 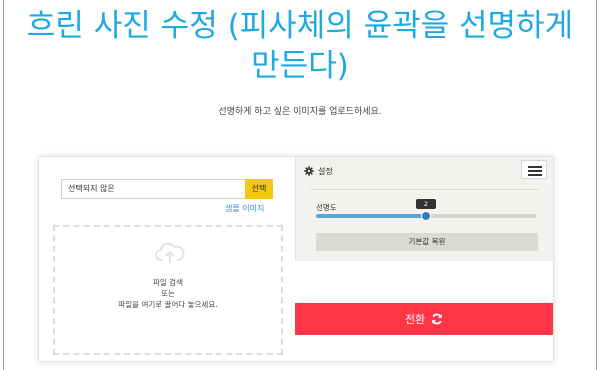 I want to click on drop-zone: 파일 검색 또는 파일을 여기로 끌어다 놓으세요., so click(x=168, y=290).